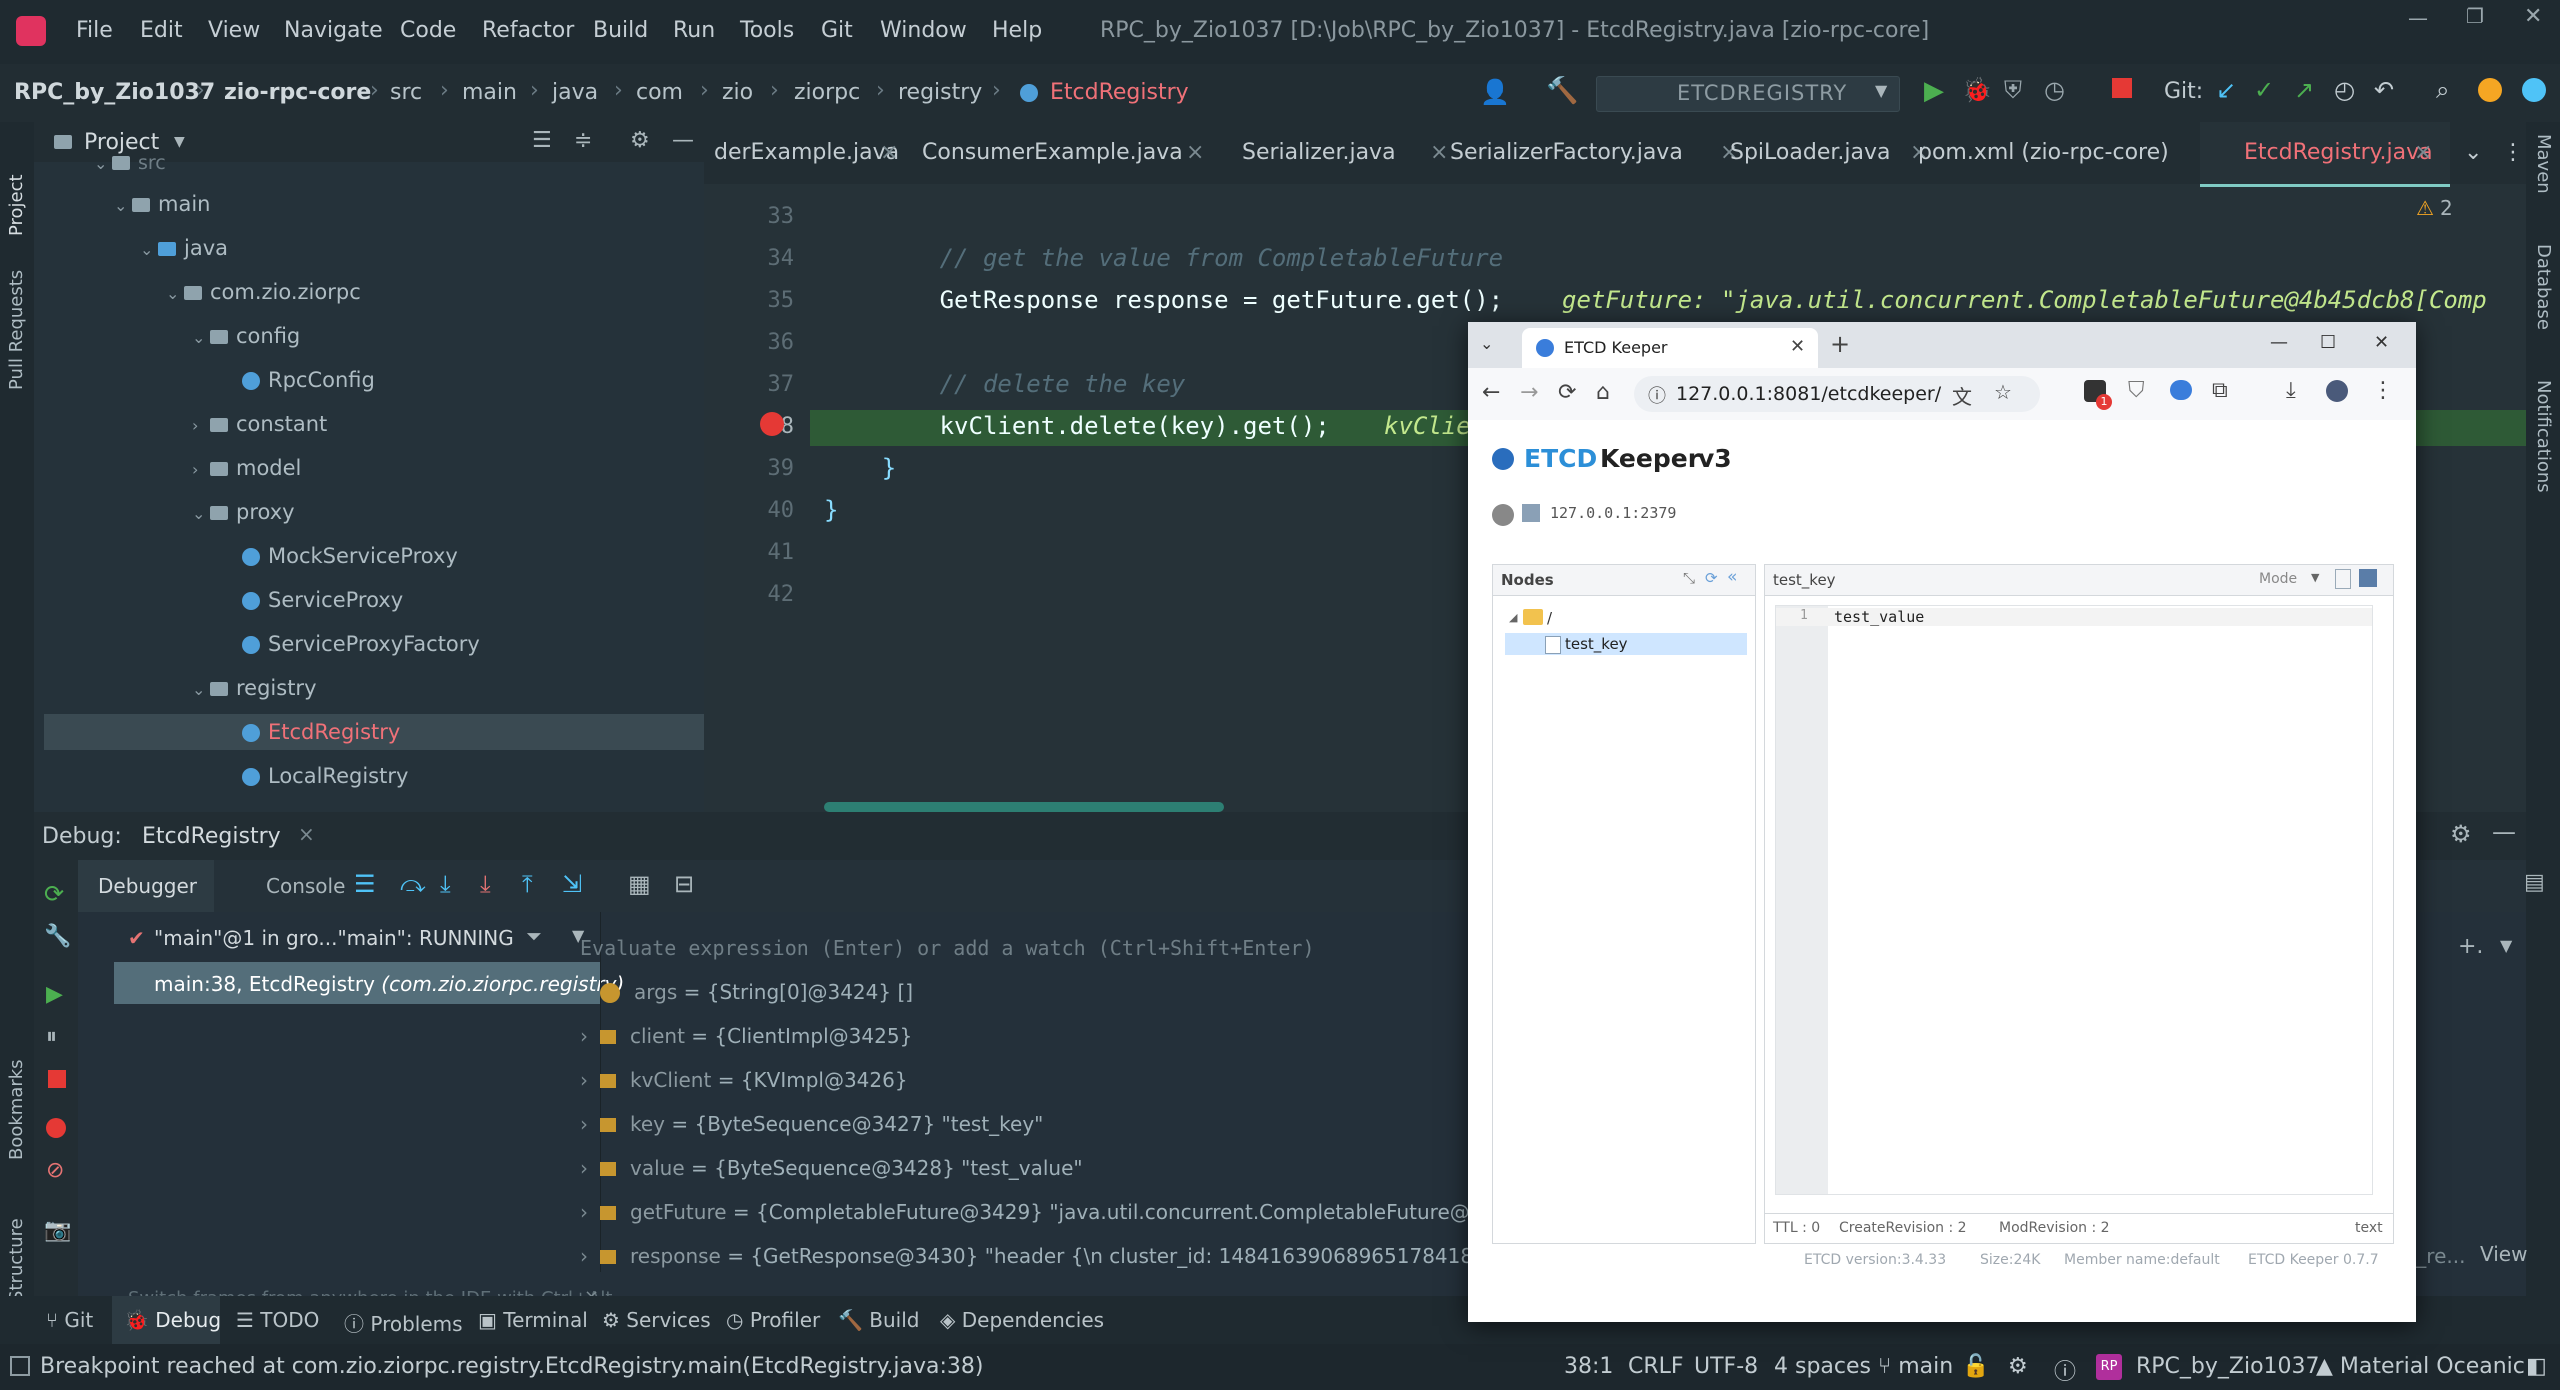 The image size is (2560, 1390). I want to click on coverage-icon: ⛨, so click(2013, 90).